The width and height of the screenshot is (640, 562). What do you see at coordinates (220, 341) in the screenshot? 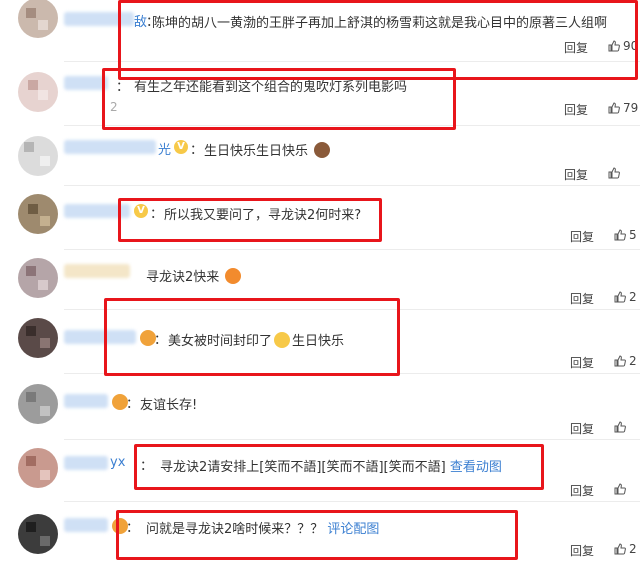
I see `comment-text-part-a: 美女被时间封印了` at bounding box center [220, 341].